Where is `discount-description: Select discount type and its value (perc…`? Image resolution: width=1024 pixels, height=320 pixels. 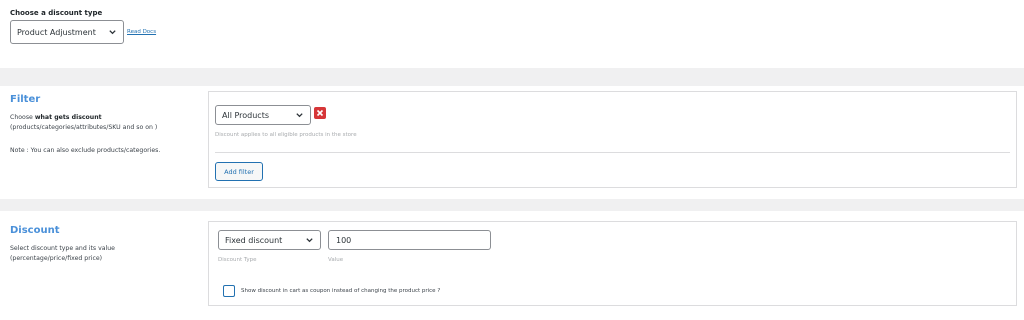 discount-description: Select discount type and its value (perc… is located at coordinates (62, 254).